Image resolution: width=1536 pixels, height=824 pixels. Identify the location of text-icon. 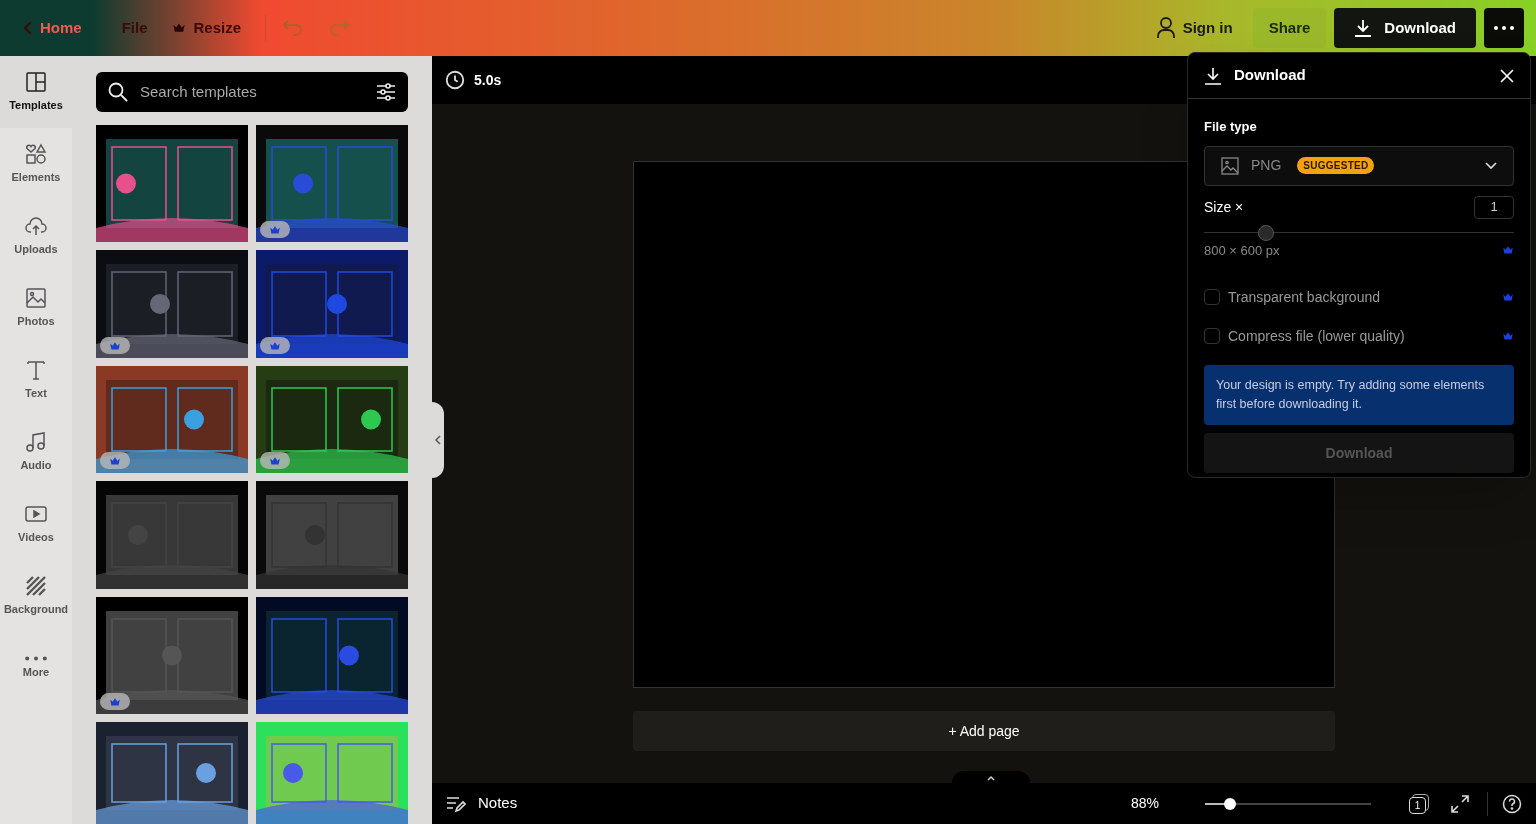
(36, 370).